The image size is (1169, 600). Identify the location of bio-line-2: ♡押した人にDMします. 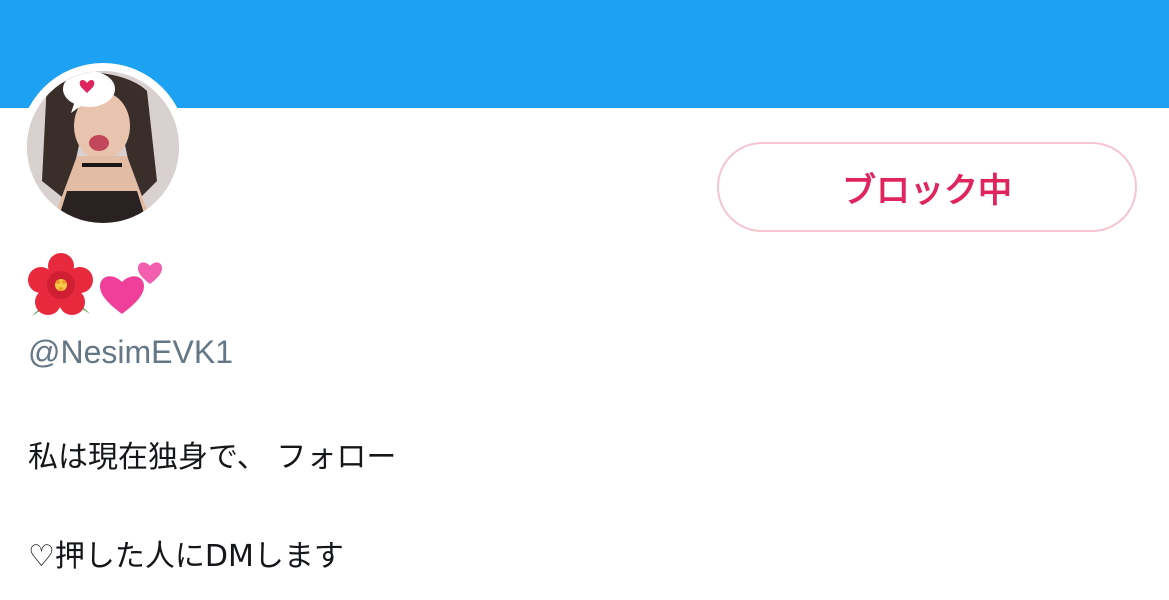
(186, 556).